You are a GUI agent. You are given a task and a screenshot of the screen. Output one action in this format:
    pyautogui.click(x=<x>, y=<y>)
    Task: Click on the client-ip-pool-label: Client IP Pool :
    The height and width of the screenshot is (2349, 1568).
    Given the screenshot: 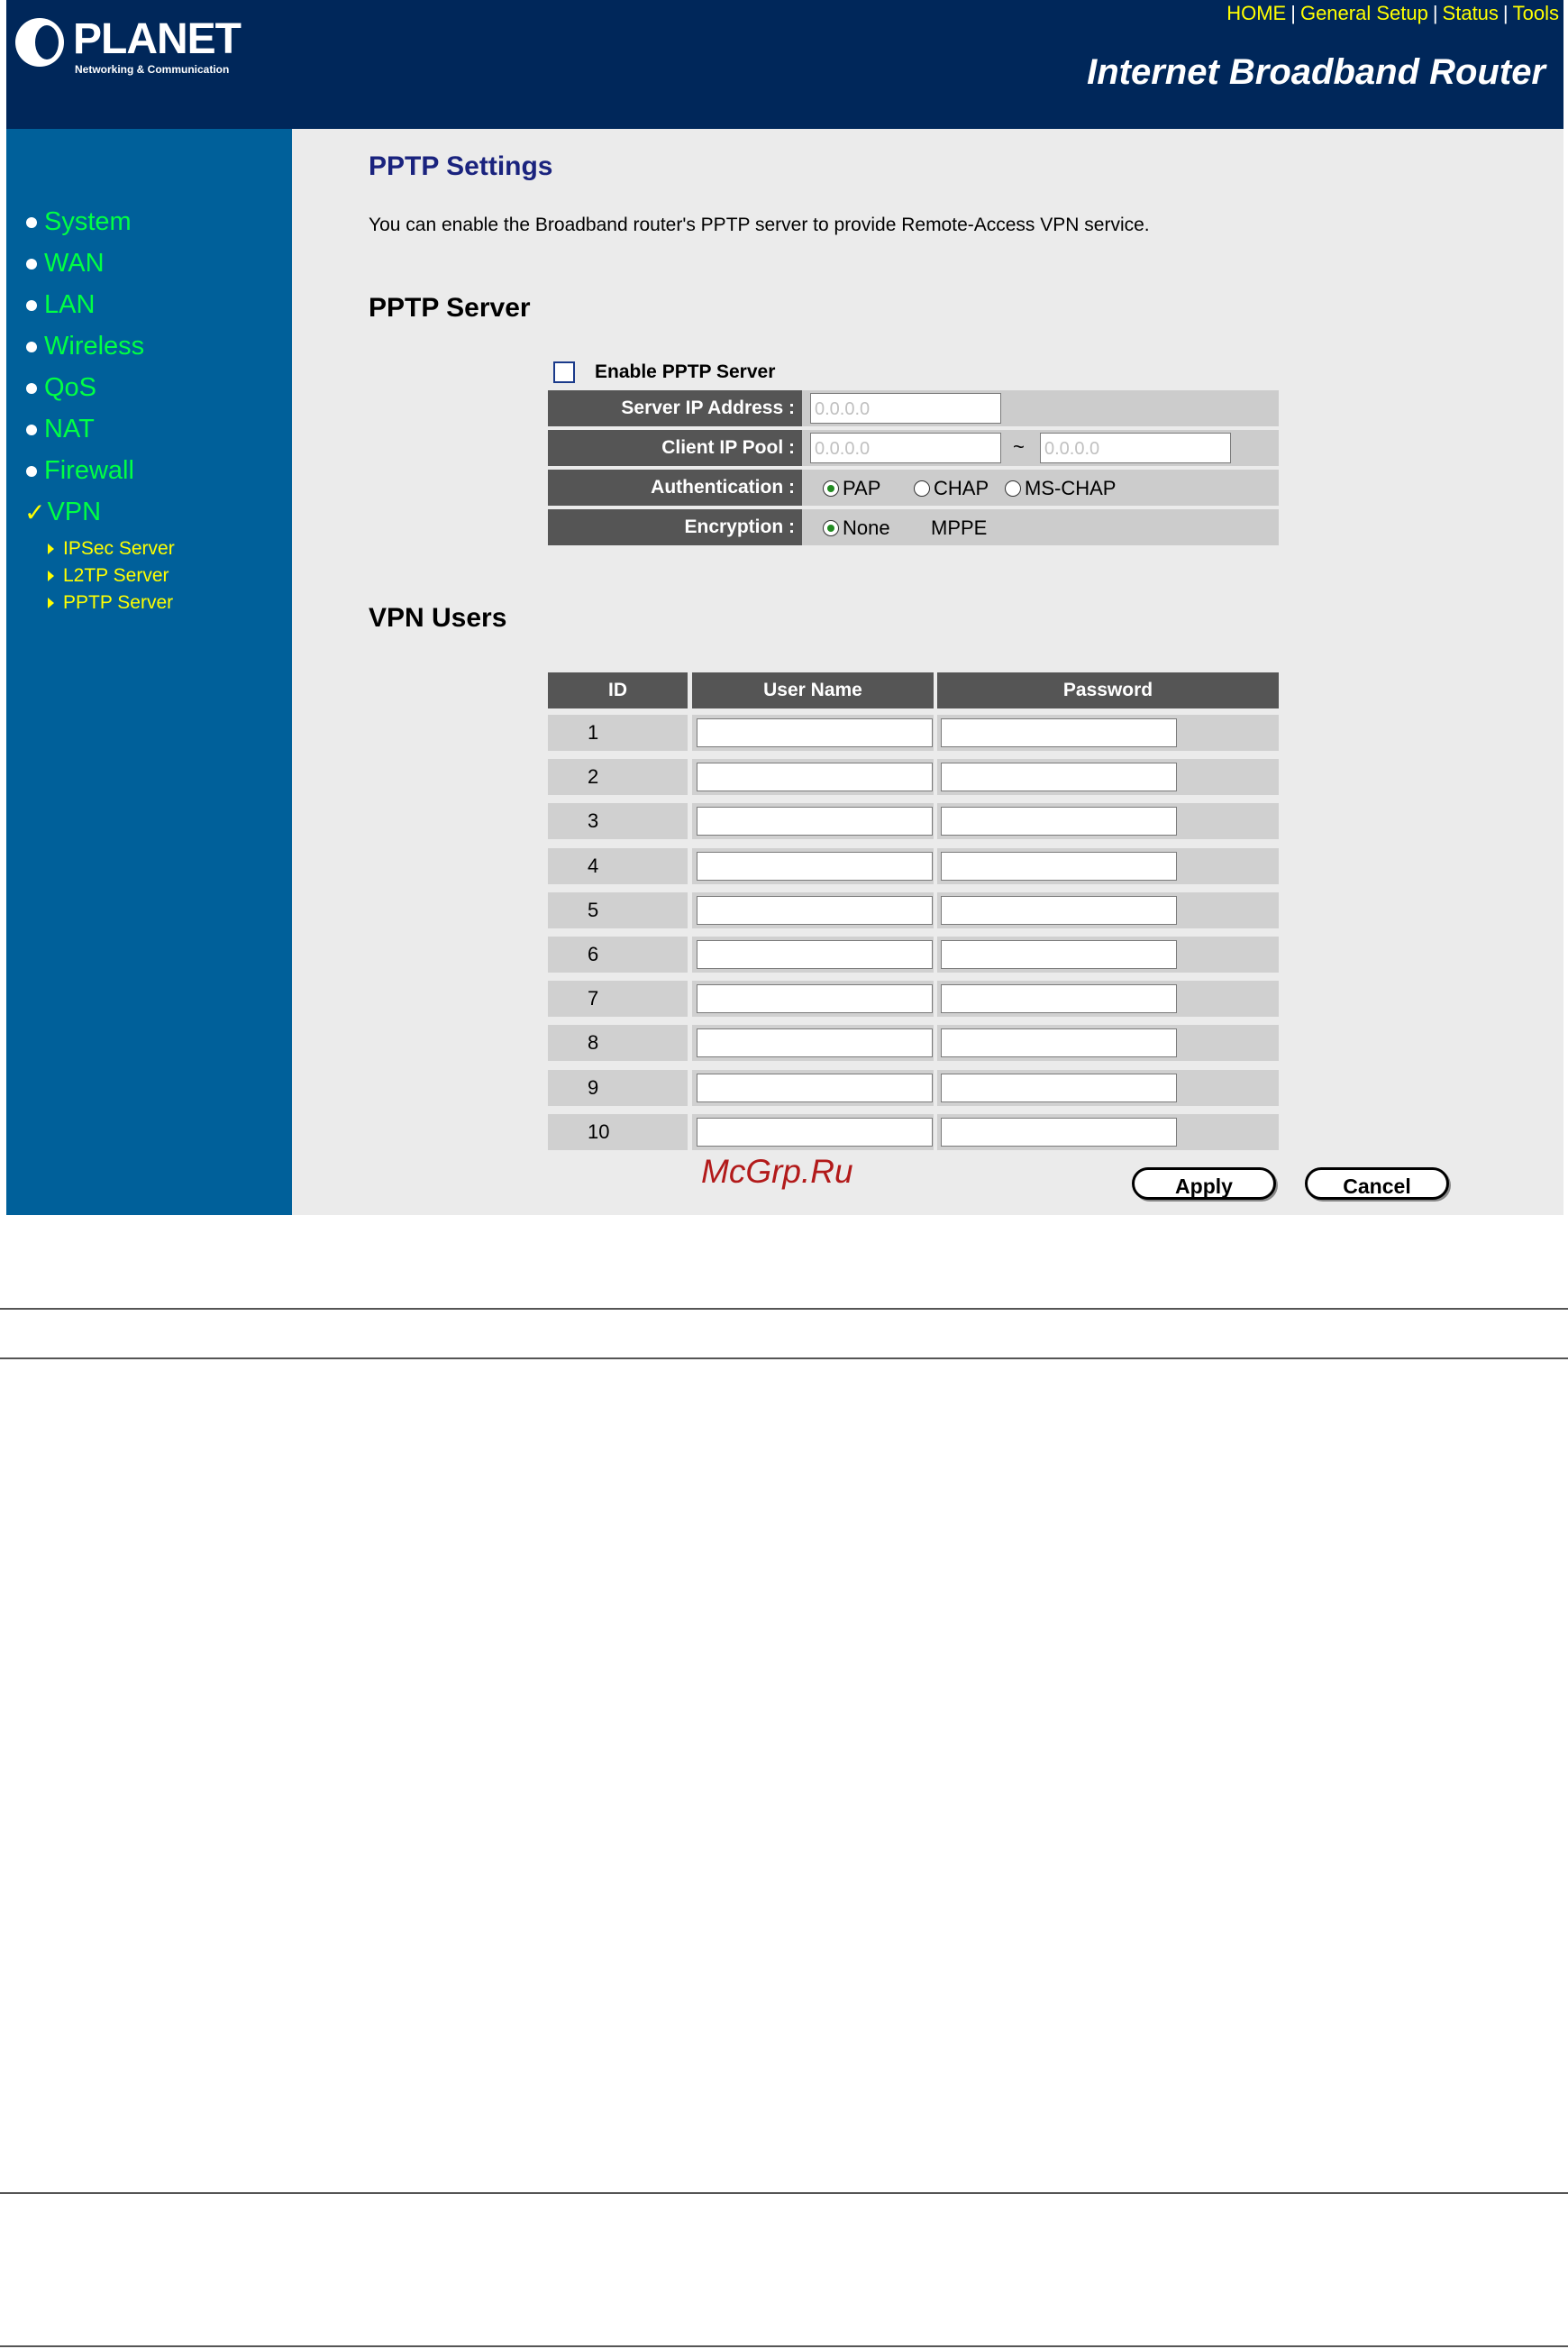 What is the action you would take?
    pyautogui.click(x=675, y=448)
    